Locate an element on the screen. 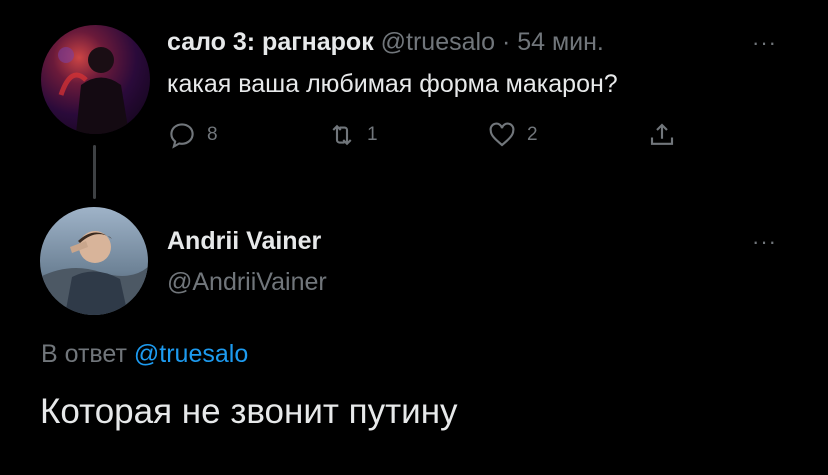  tweet1-header: сало 3: рагнарок @truesalo · 54 мин. is located at coordinates (385, 42).